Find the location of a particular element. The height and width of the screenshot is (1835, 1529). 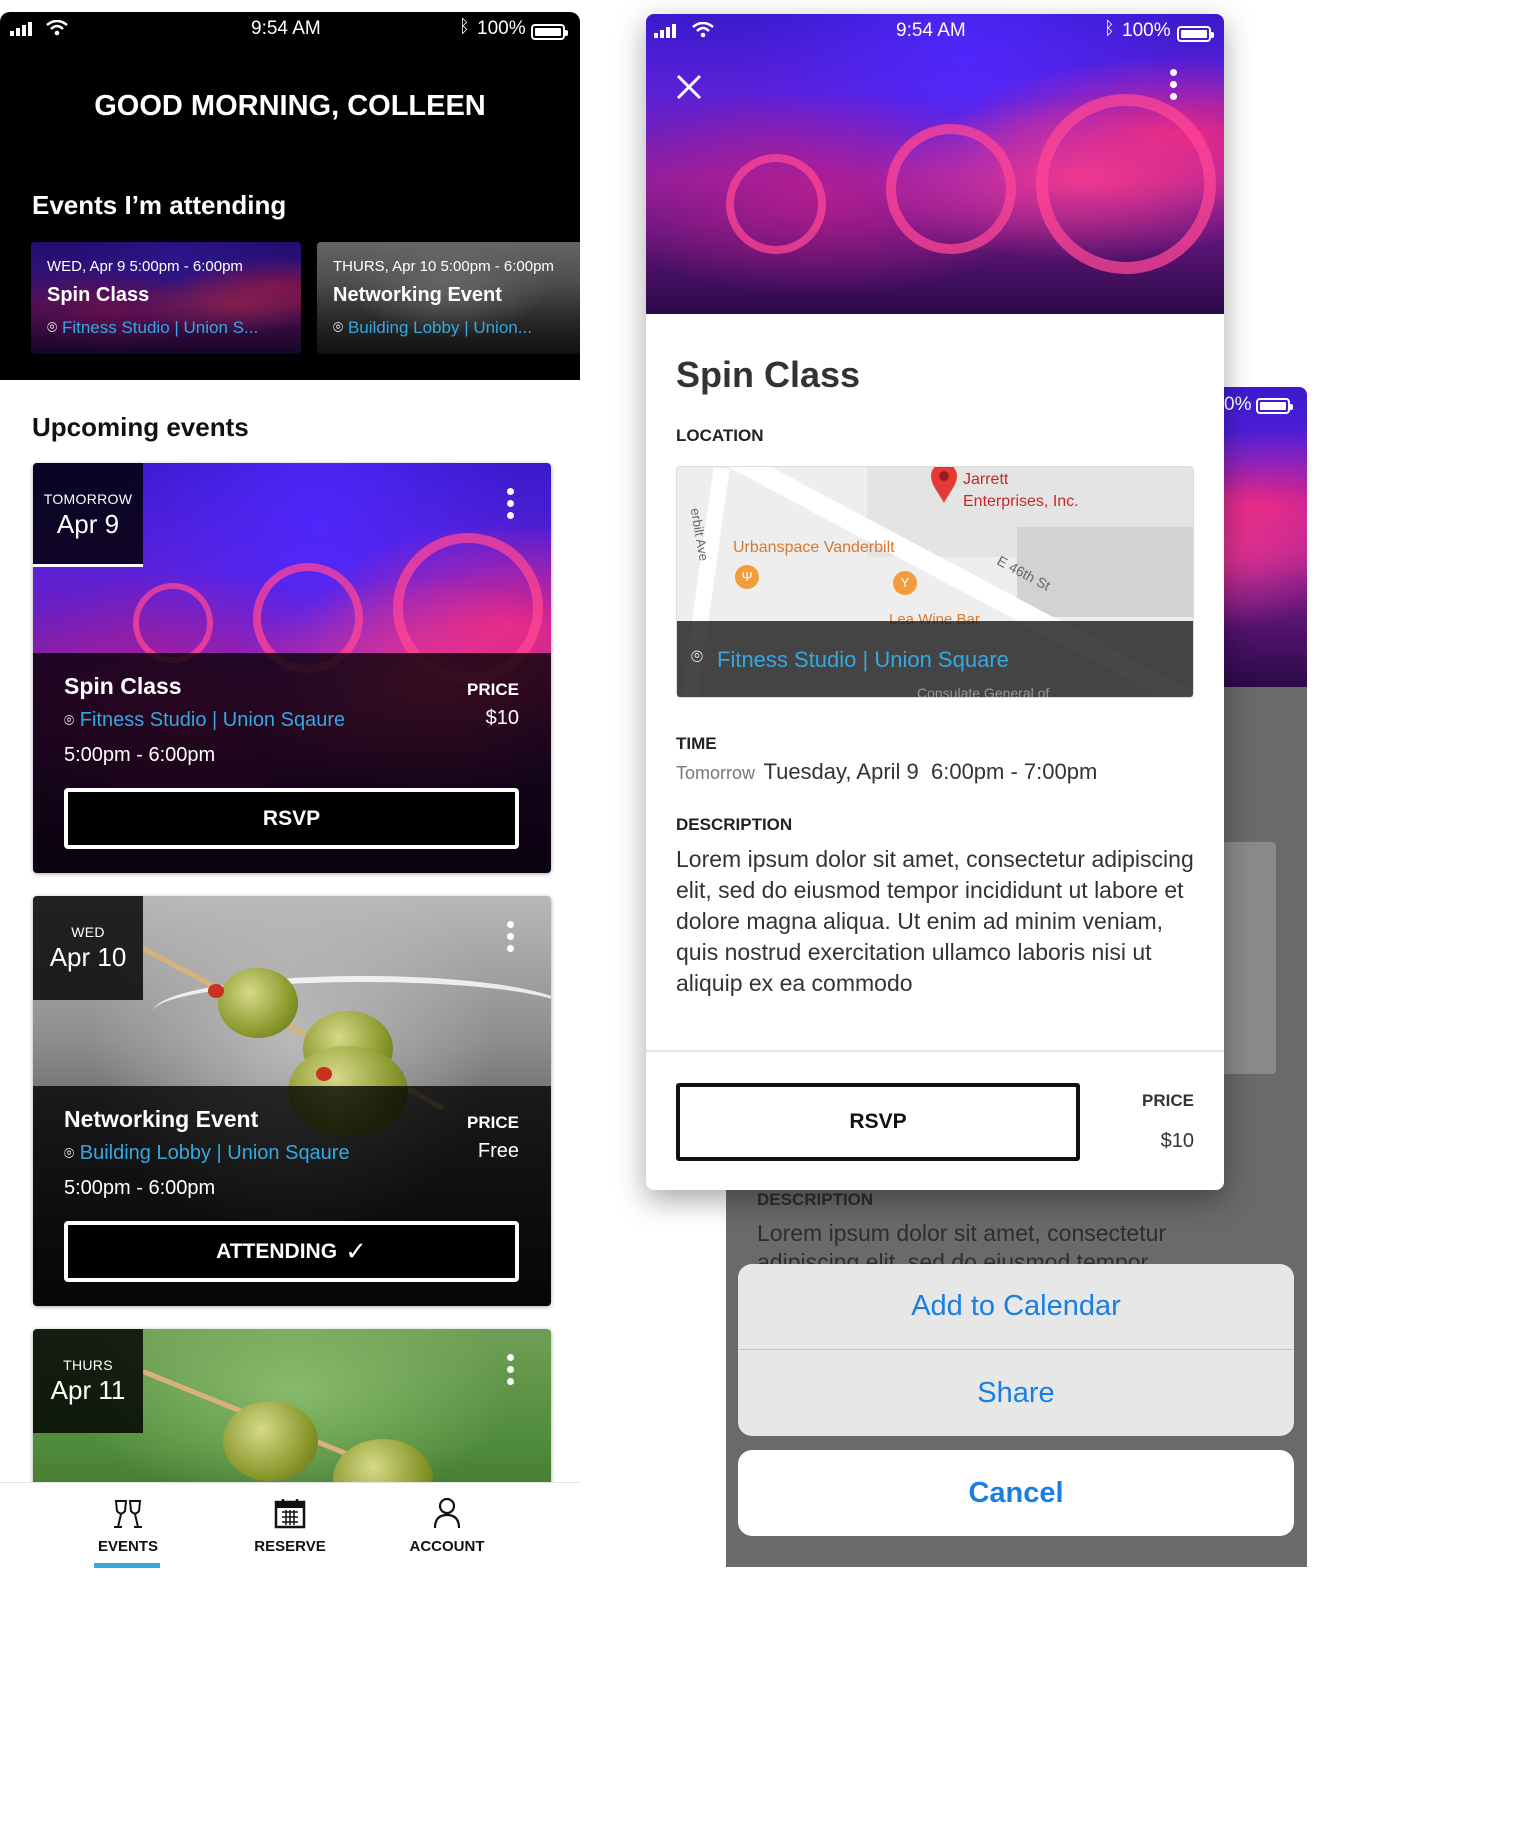

action-sheet: Add to Calendar Share is located at coordinates (1016, 1350).